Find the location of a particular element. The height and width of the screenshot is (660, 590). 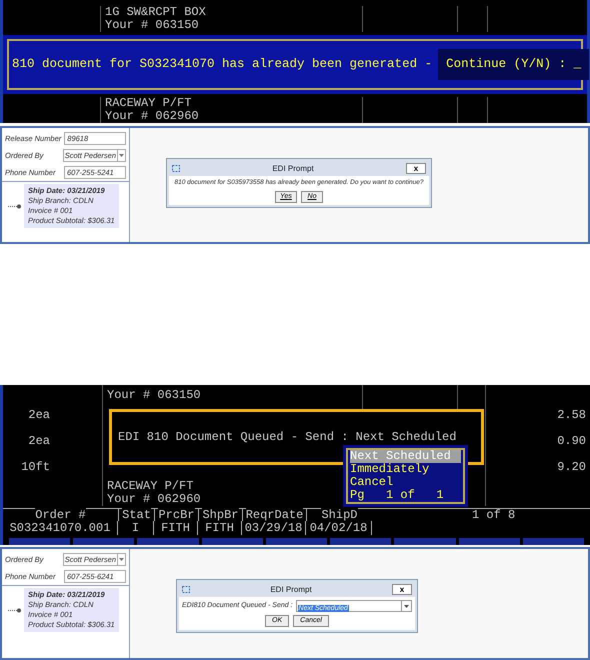

order-value: 04/02/18 is located at coordinates (339, 528).